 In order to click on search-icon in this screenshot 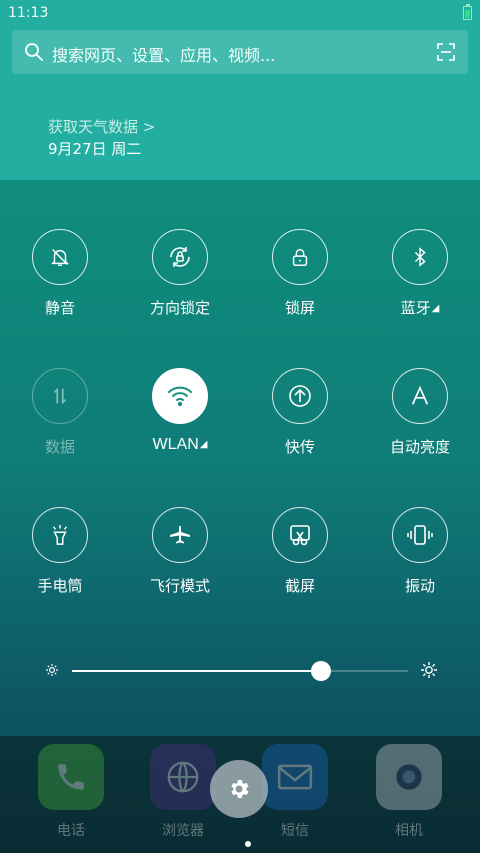, I will do `click(34, 52)`.